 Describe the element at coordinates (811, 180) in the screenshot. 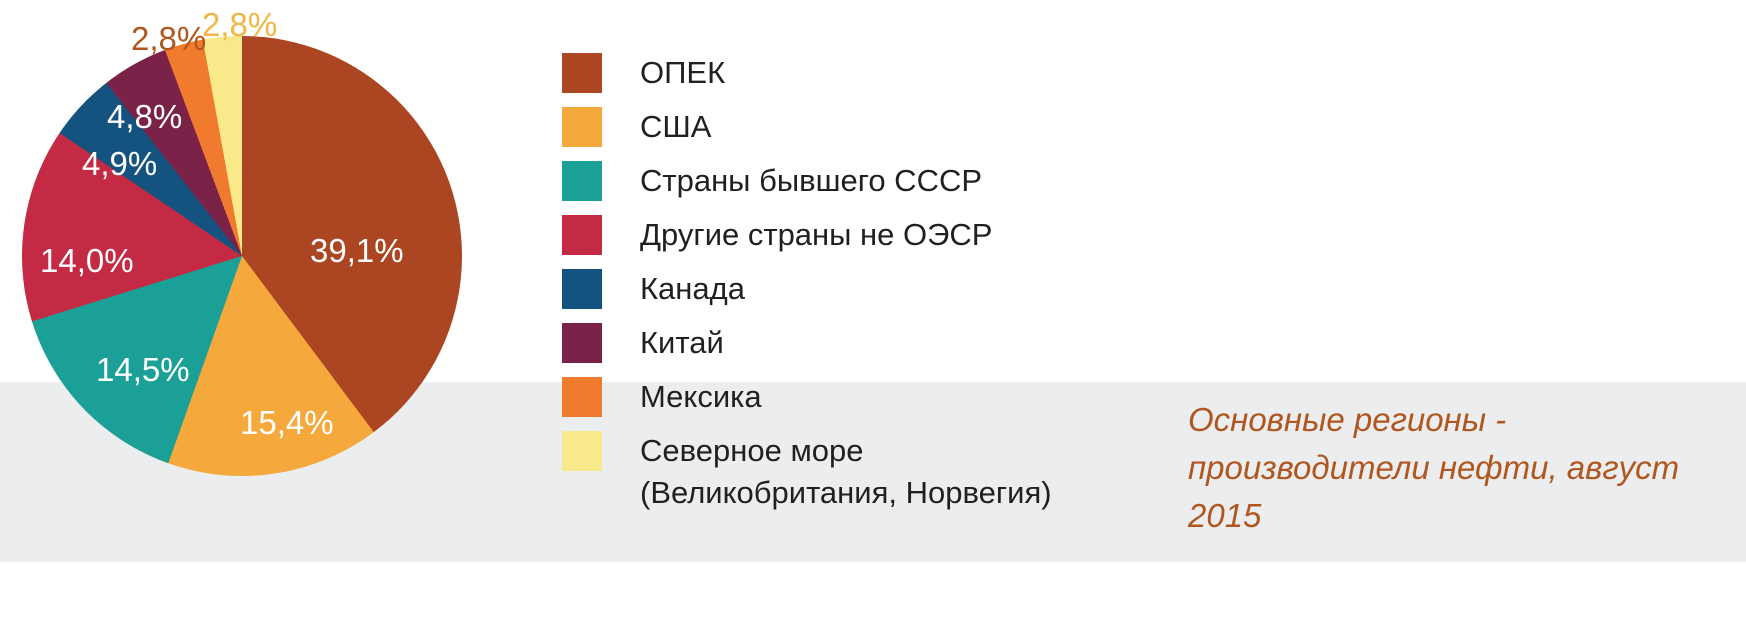

I see `legend-label-former-ussr: Страны бывшего СССР` at that location.